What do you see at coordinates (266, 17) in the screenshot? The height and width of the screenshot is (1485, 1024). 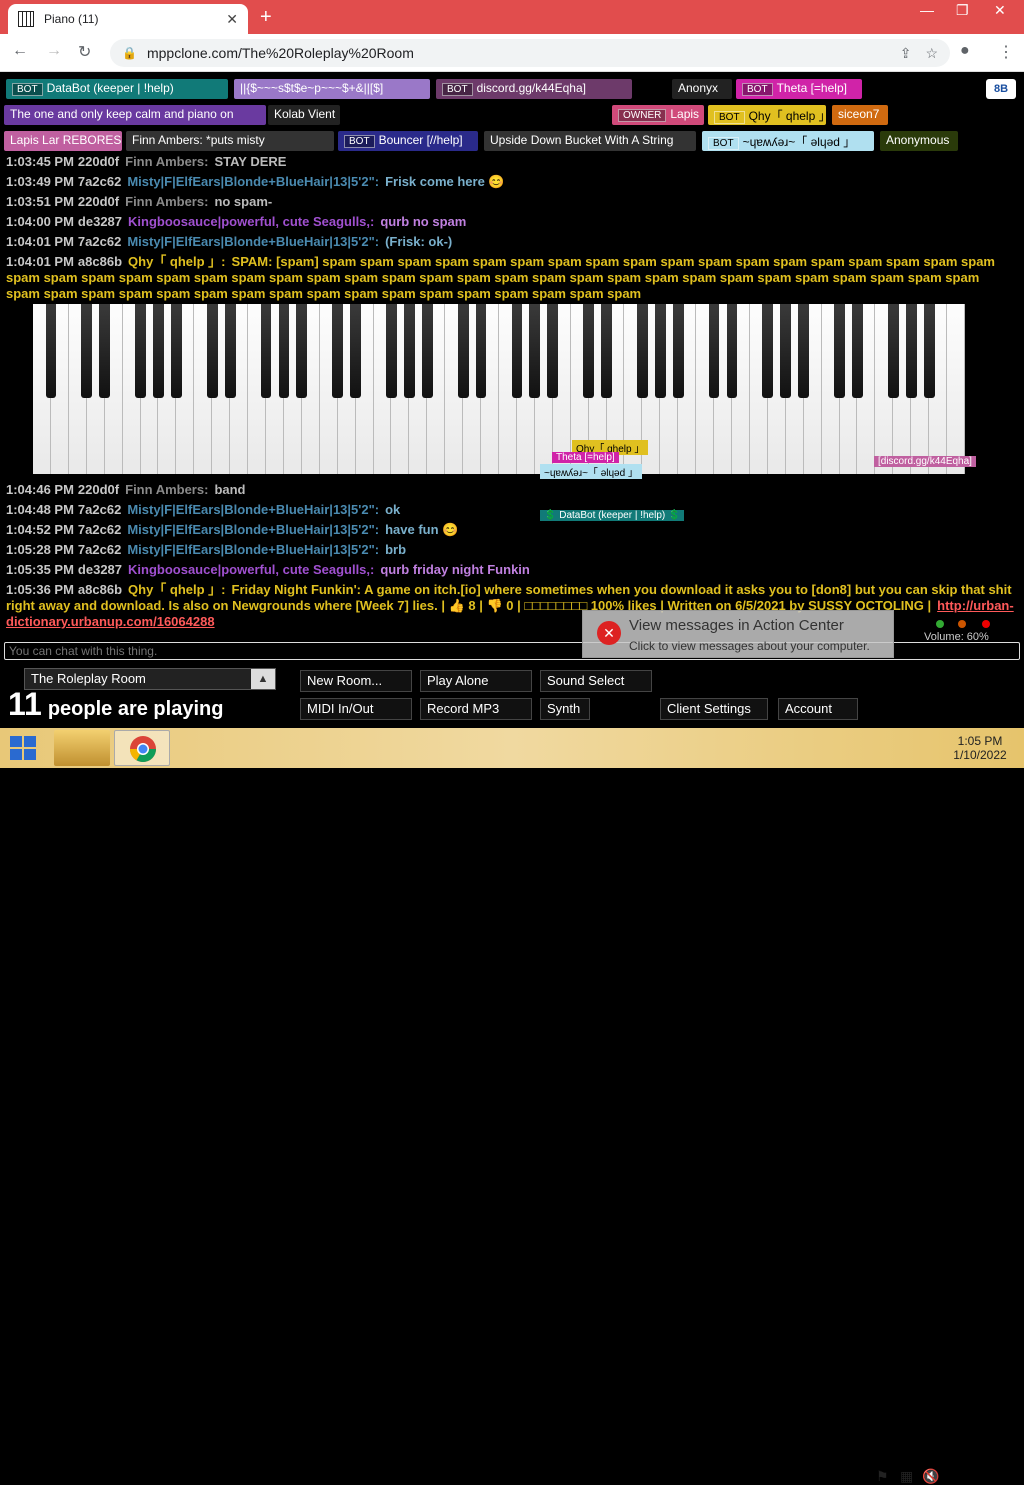 I see `new-tab-icon: +` at bounding box center [266, 17].